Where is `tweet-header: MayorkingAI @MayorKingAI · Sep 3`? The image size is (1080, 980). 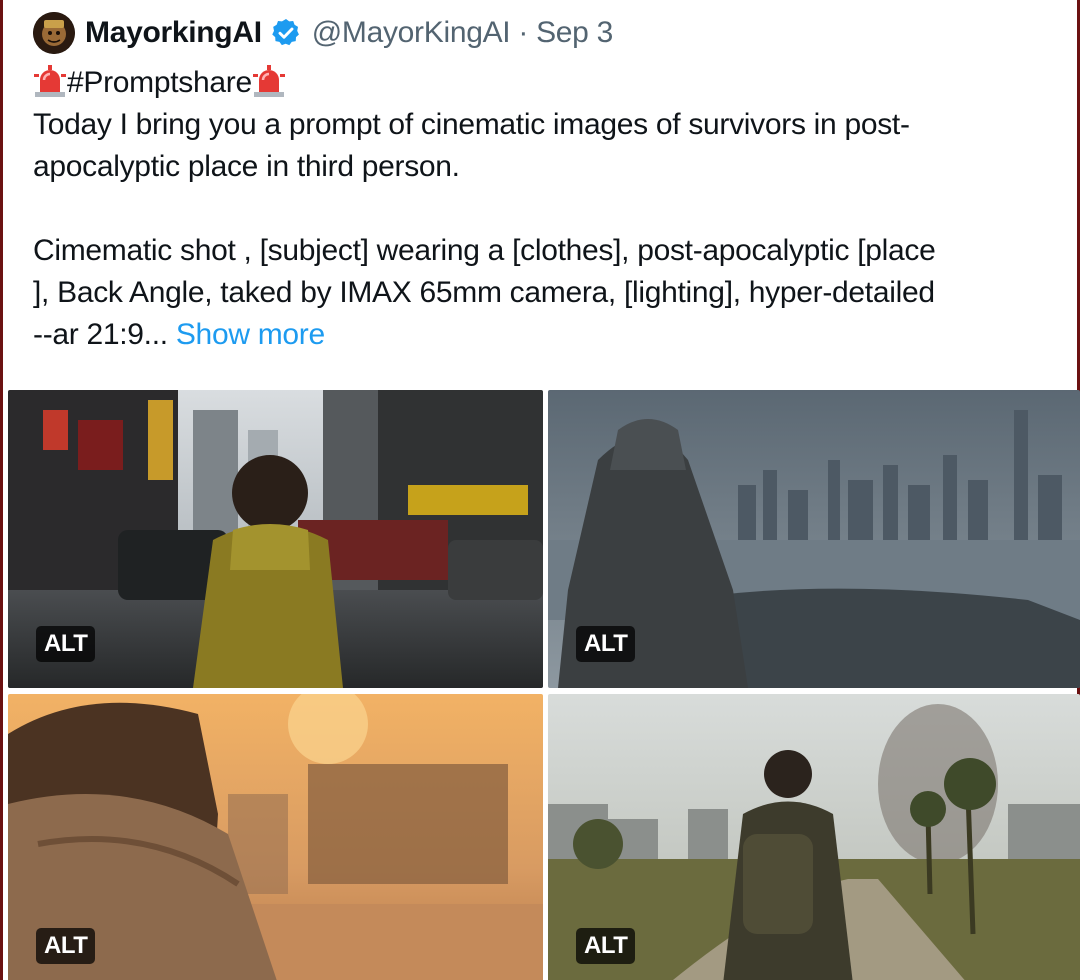
tweet-header: MayorkingAI @MayorKingAI · Sep 3 is located at coordinates (323, 33).